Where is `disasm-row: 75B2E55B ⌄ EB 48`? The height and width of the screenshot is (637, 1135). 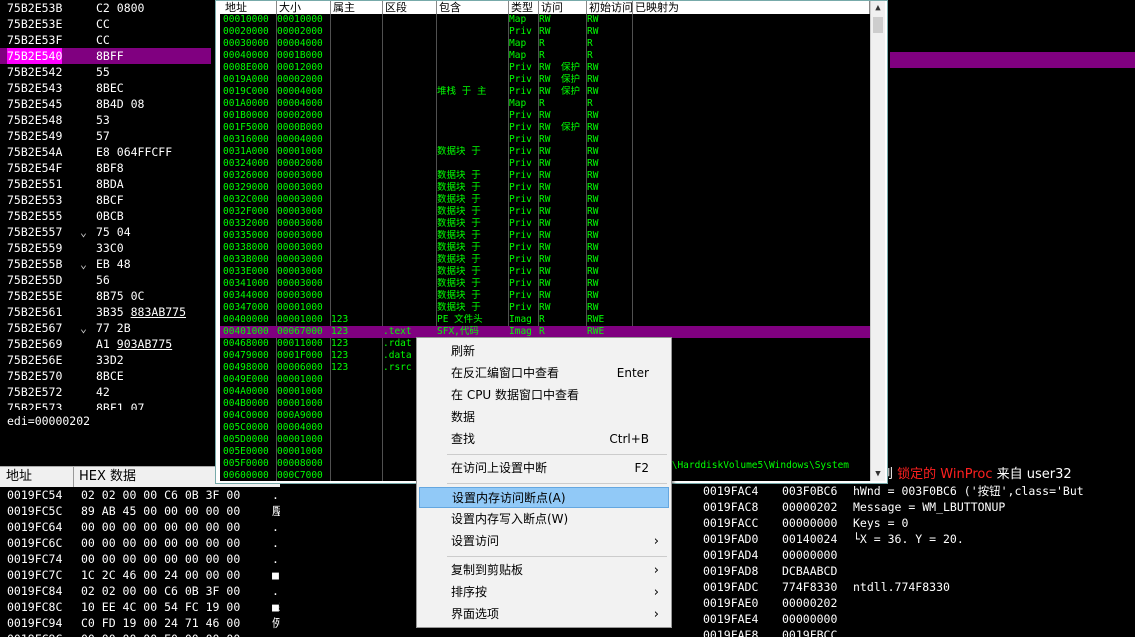
disasm-row: 75B2E55B ⌄ EB 48 is located at coordinates (105, 264).